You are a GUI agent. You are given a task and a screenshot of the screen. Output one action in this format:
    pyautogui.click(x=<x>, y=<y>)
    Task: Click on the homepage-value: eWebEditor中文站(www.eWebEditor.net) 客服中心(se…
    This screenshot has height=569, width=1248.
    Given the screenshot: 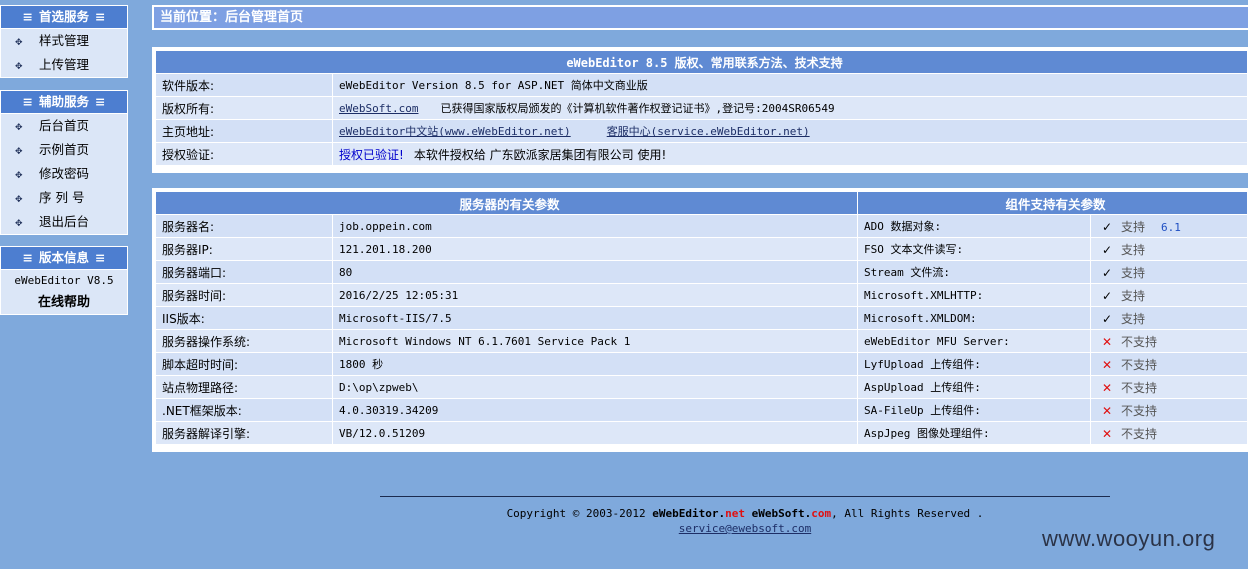 What is the action you would take?
    pyautogui.click(x=790, y=131)
    